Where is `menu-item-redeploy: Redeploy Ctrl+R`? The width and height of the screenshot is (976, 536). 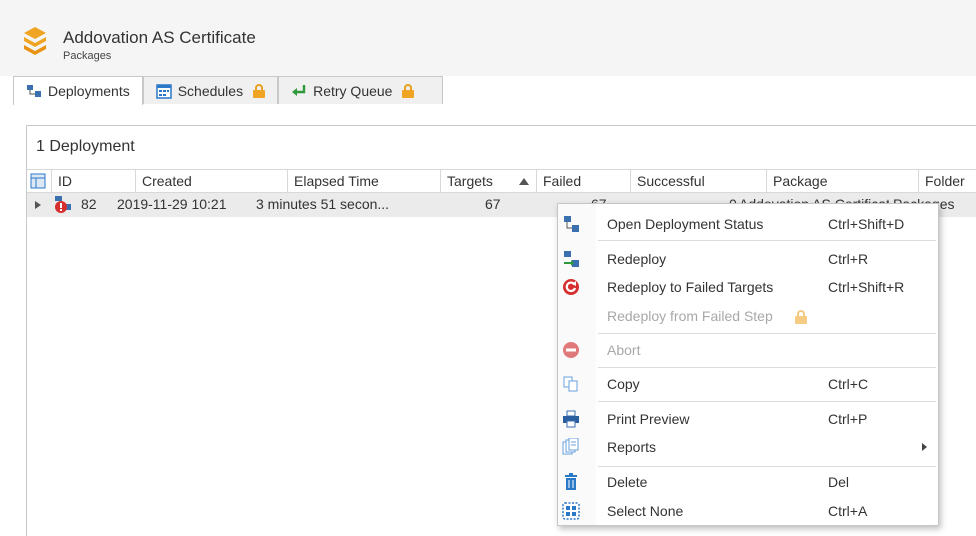
menu-item-redeploy: Redeploy Ctrl+R is located at coordinates (748, 259).